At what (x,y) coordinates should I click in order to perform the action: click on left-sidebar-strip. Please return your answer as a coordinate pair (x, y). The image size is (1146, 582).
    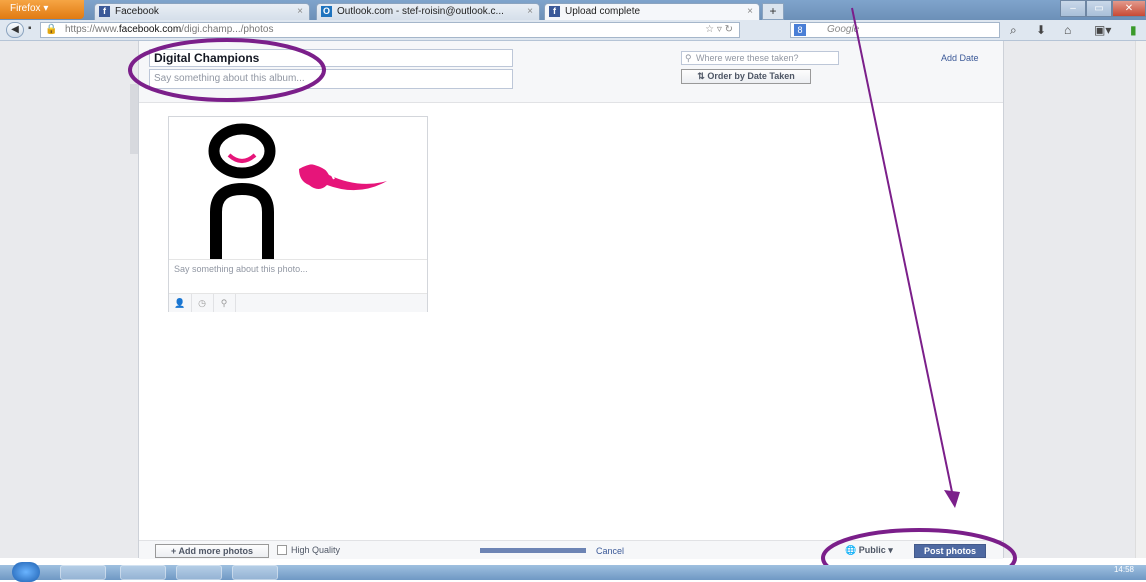
    Looking at the image, I should click on (134, 119).